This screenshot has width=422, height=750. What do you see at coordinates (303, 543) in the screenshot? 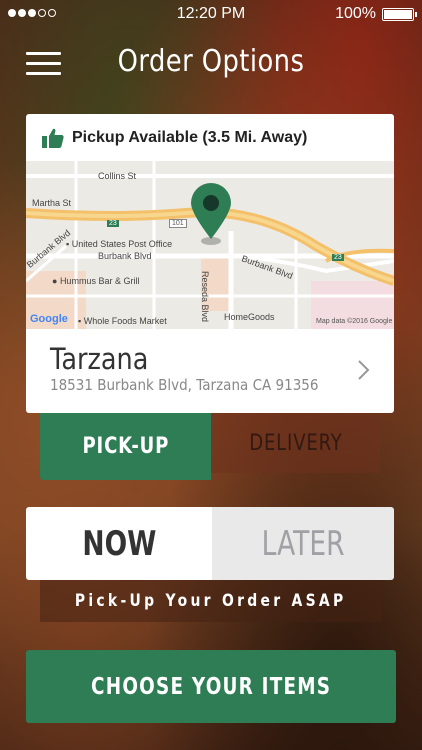
I see `later-option: LATER` at bounding box center [303, 543].